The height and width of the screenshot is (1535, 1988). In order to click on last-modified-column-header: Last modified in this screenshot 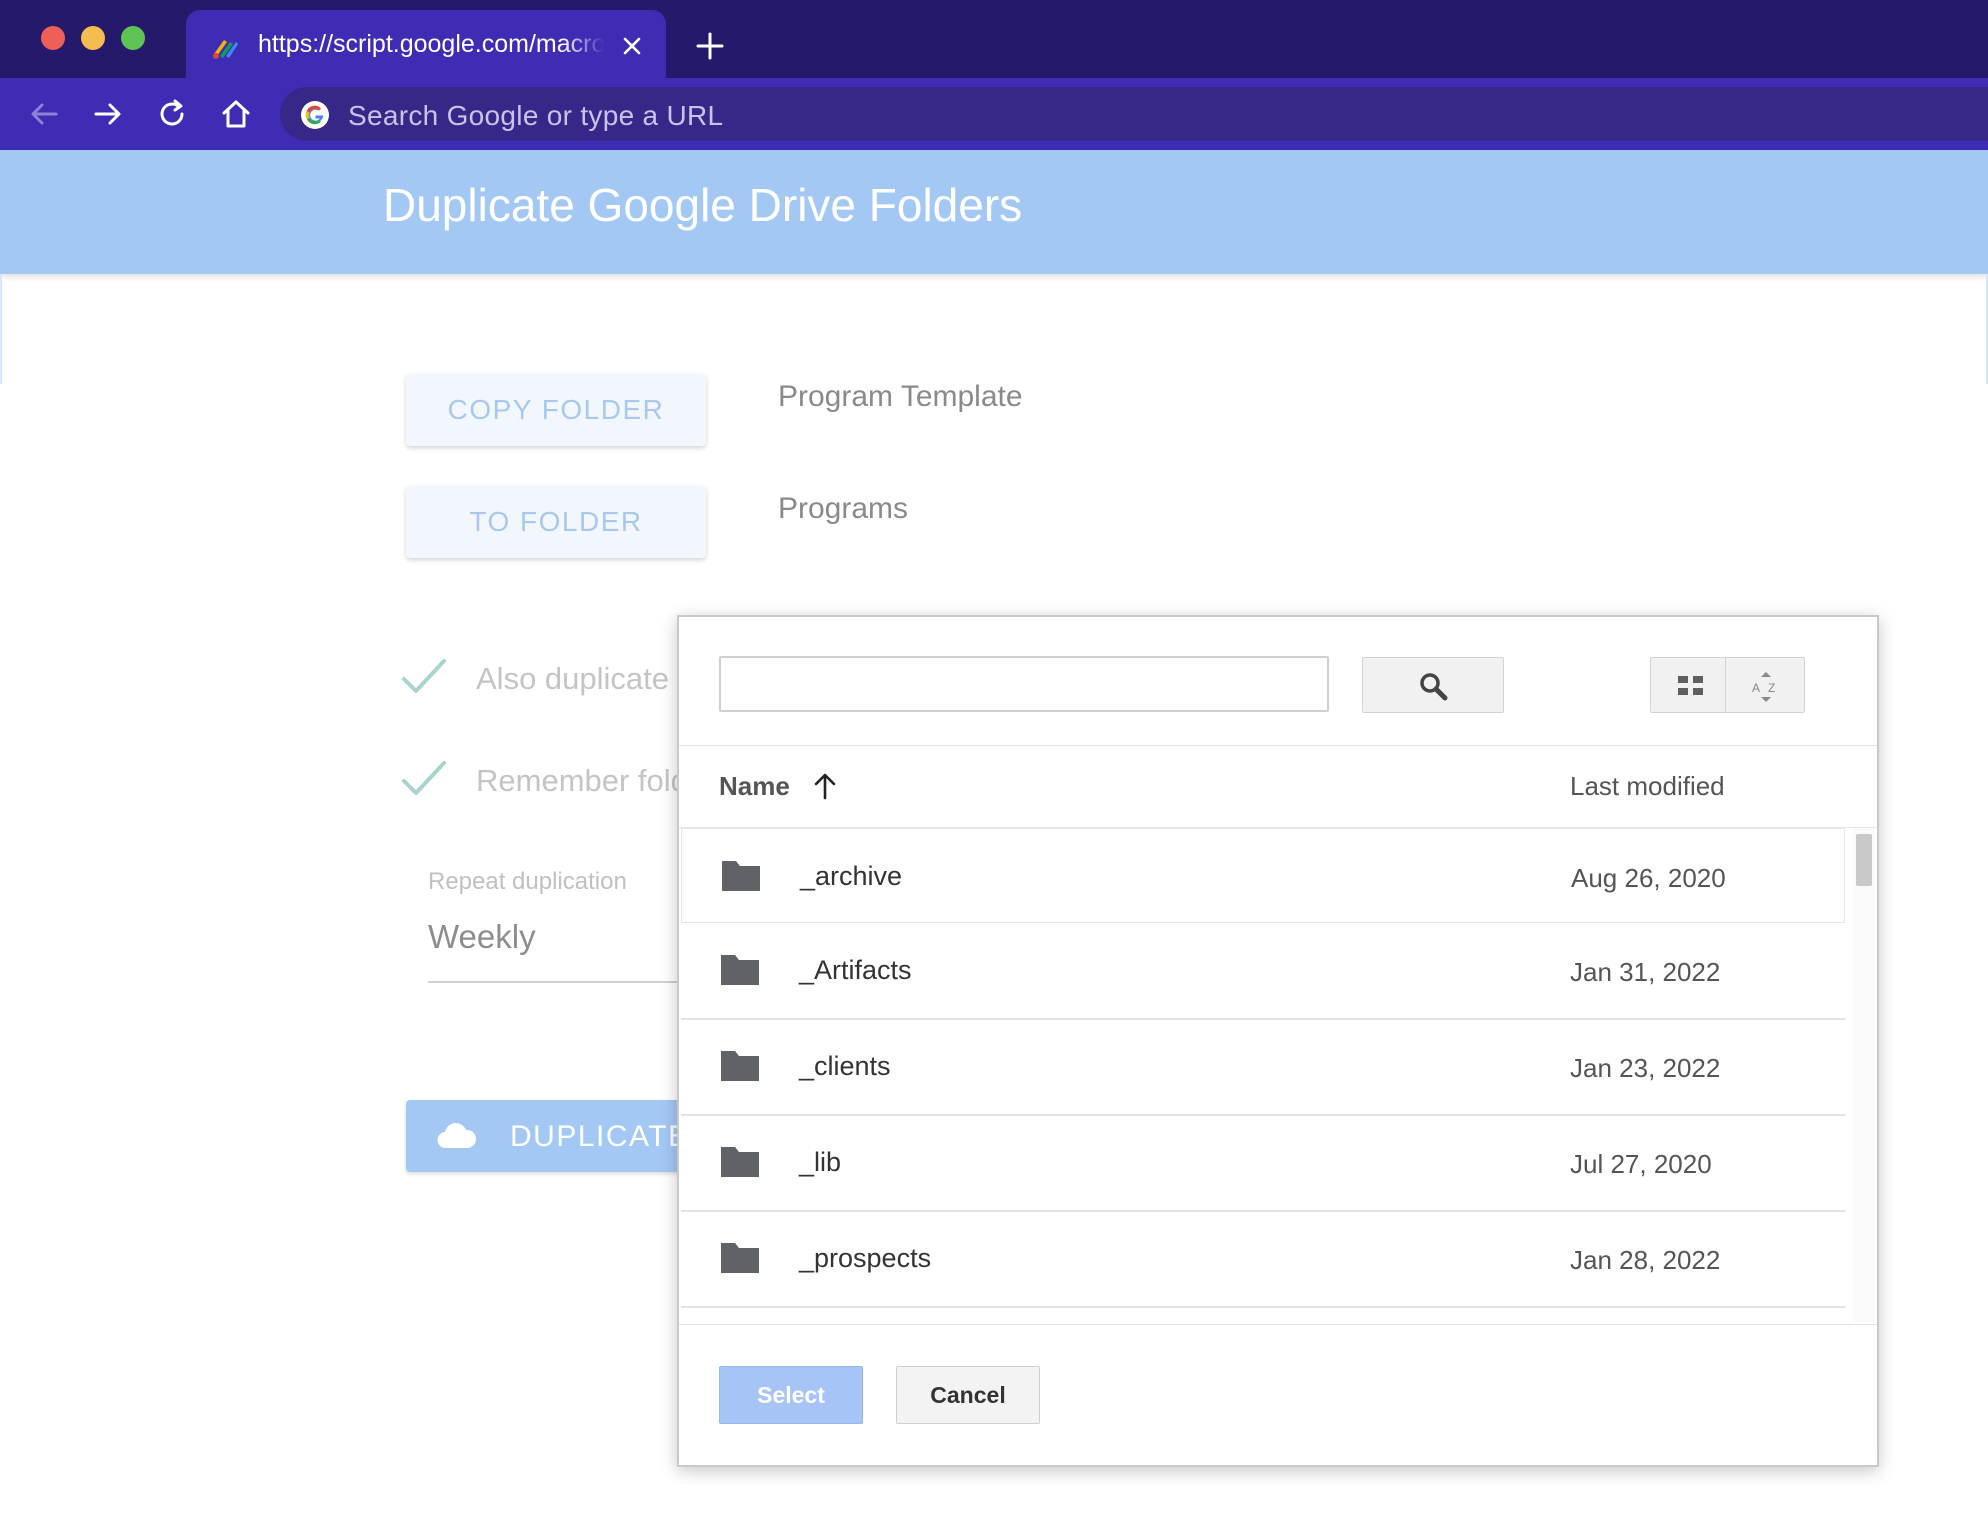, I will do `click(1647, 786)`.